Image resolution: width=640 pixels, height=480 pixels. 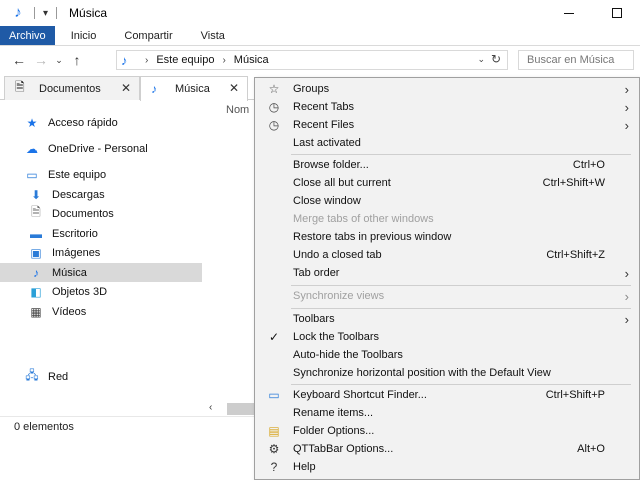 What do you see at coordinates (101, 233) in the screenshot?
I see `nav-item-desktop: ▬ Escritorio` at bounding box center [101, 233].